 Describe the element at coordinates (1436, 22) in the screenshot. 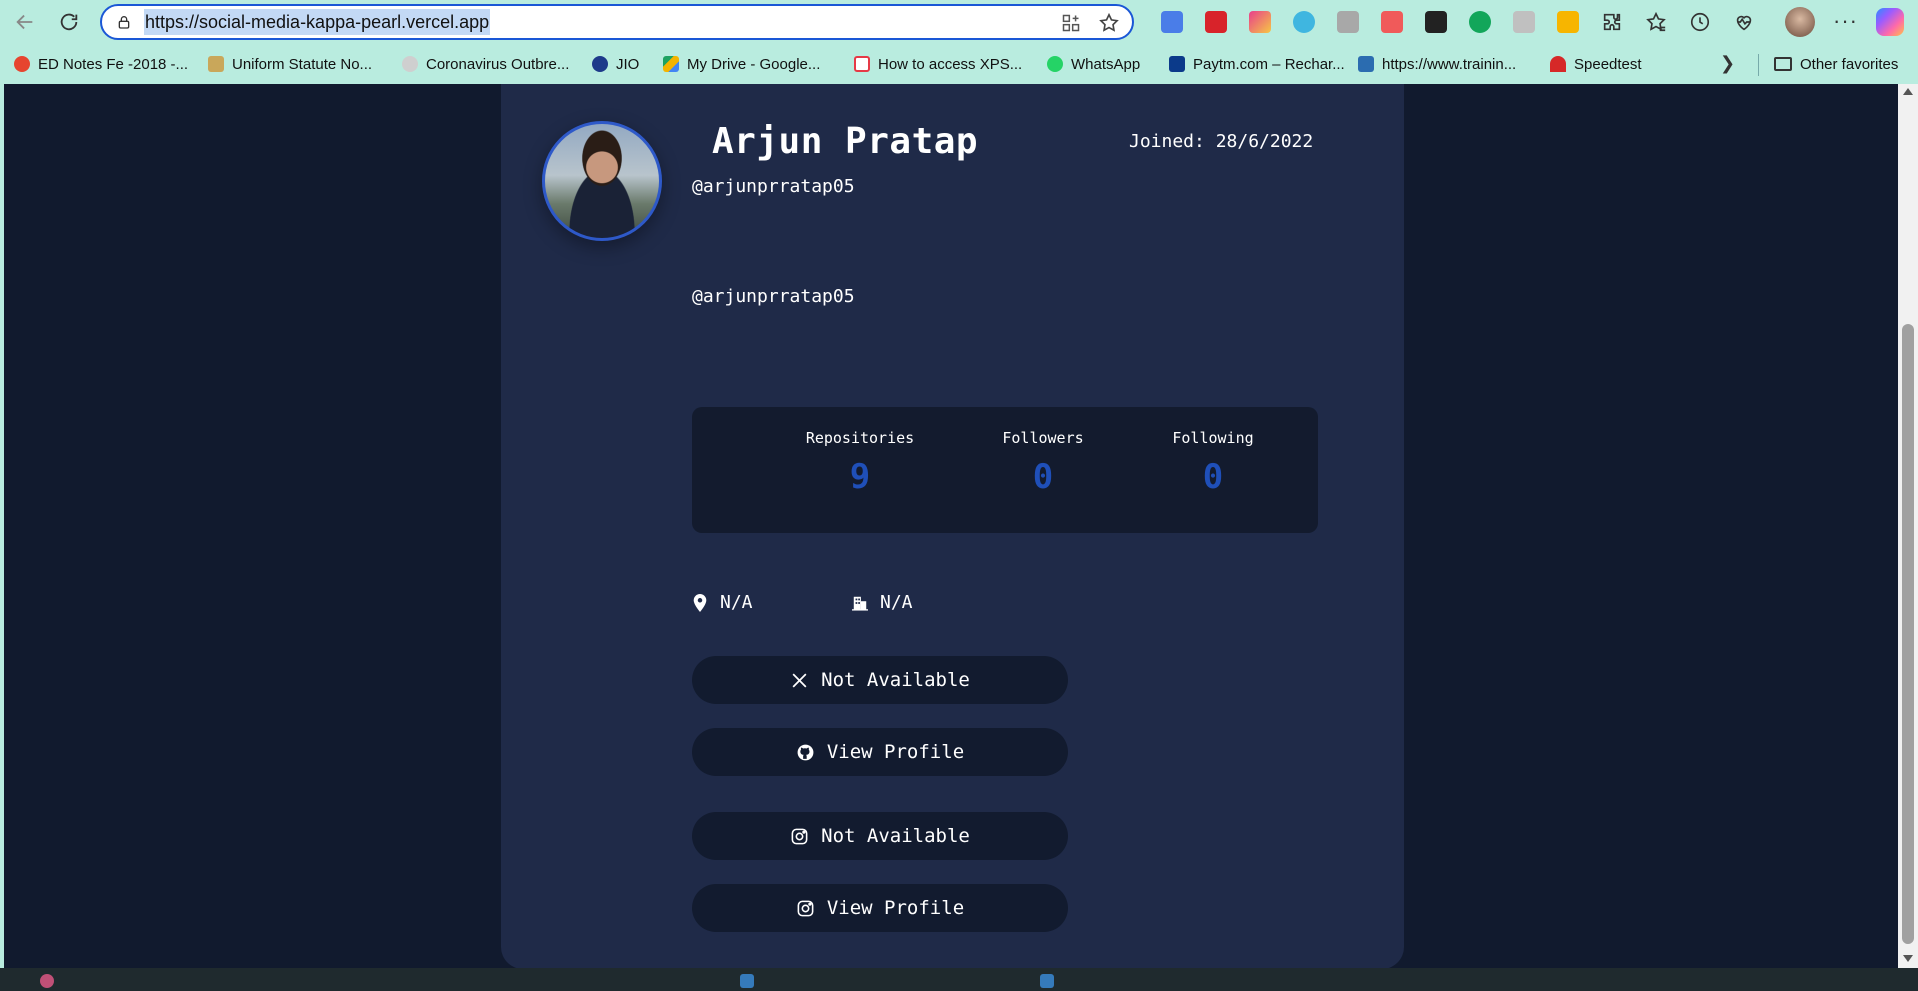

I see `picture-in-picture-icon` at that location.